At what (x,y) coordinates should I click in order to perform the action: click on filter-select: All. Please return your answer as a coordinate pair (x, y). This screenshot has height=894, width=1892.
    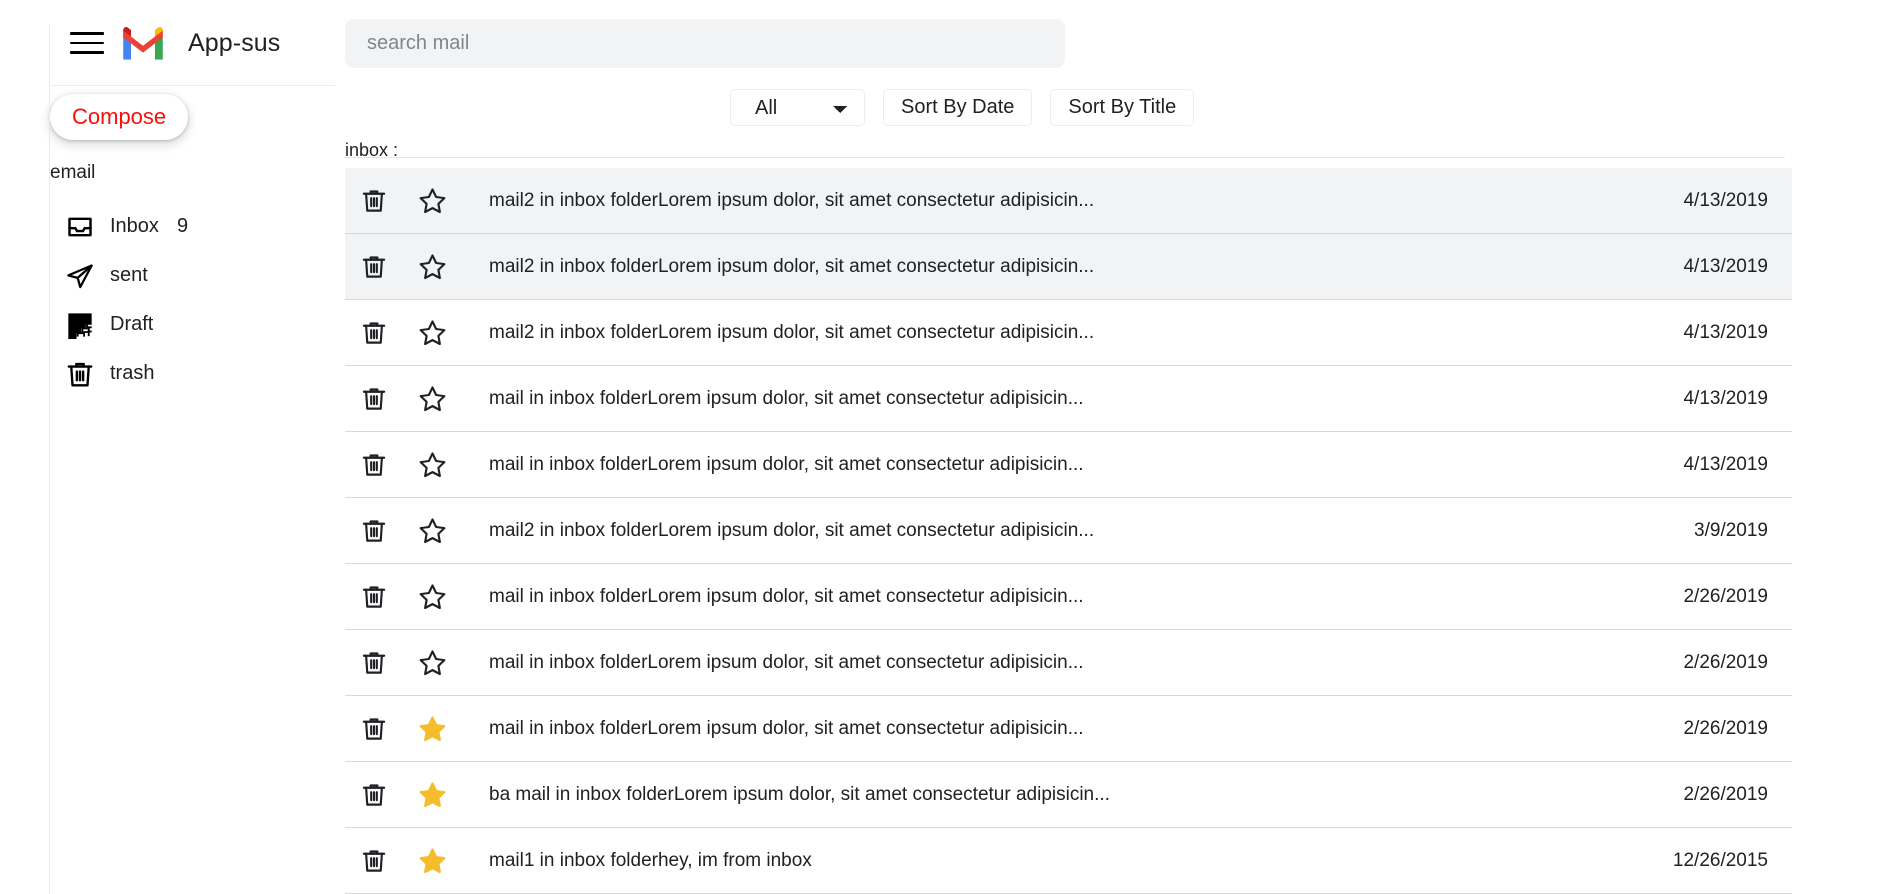
    Looking at the image, I should click on (797, 107).